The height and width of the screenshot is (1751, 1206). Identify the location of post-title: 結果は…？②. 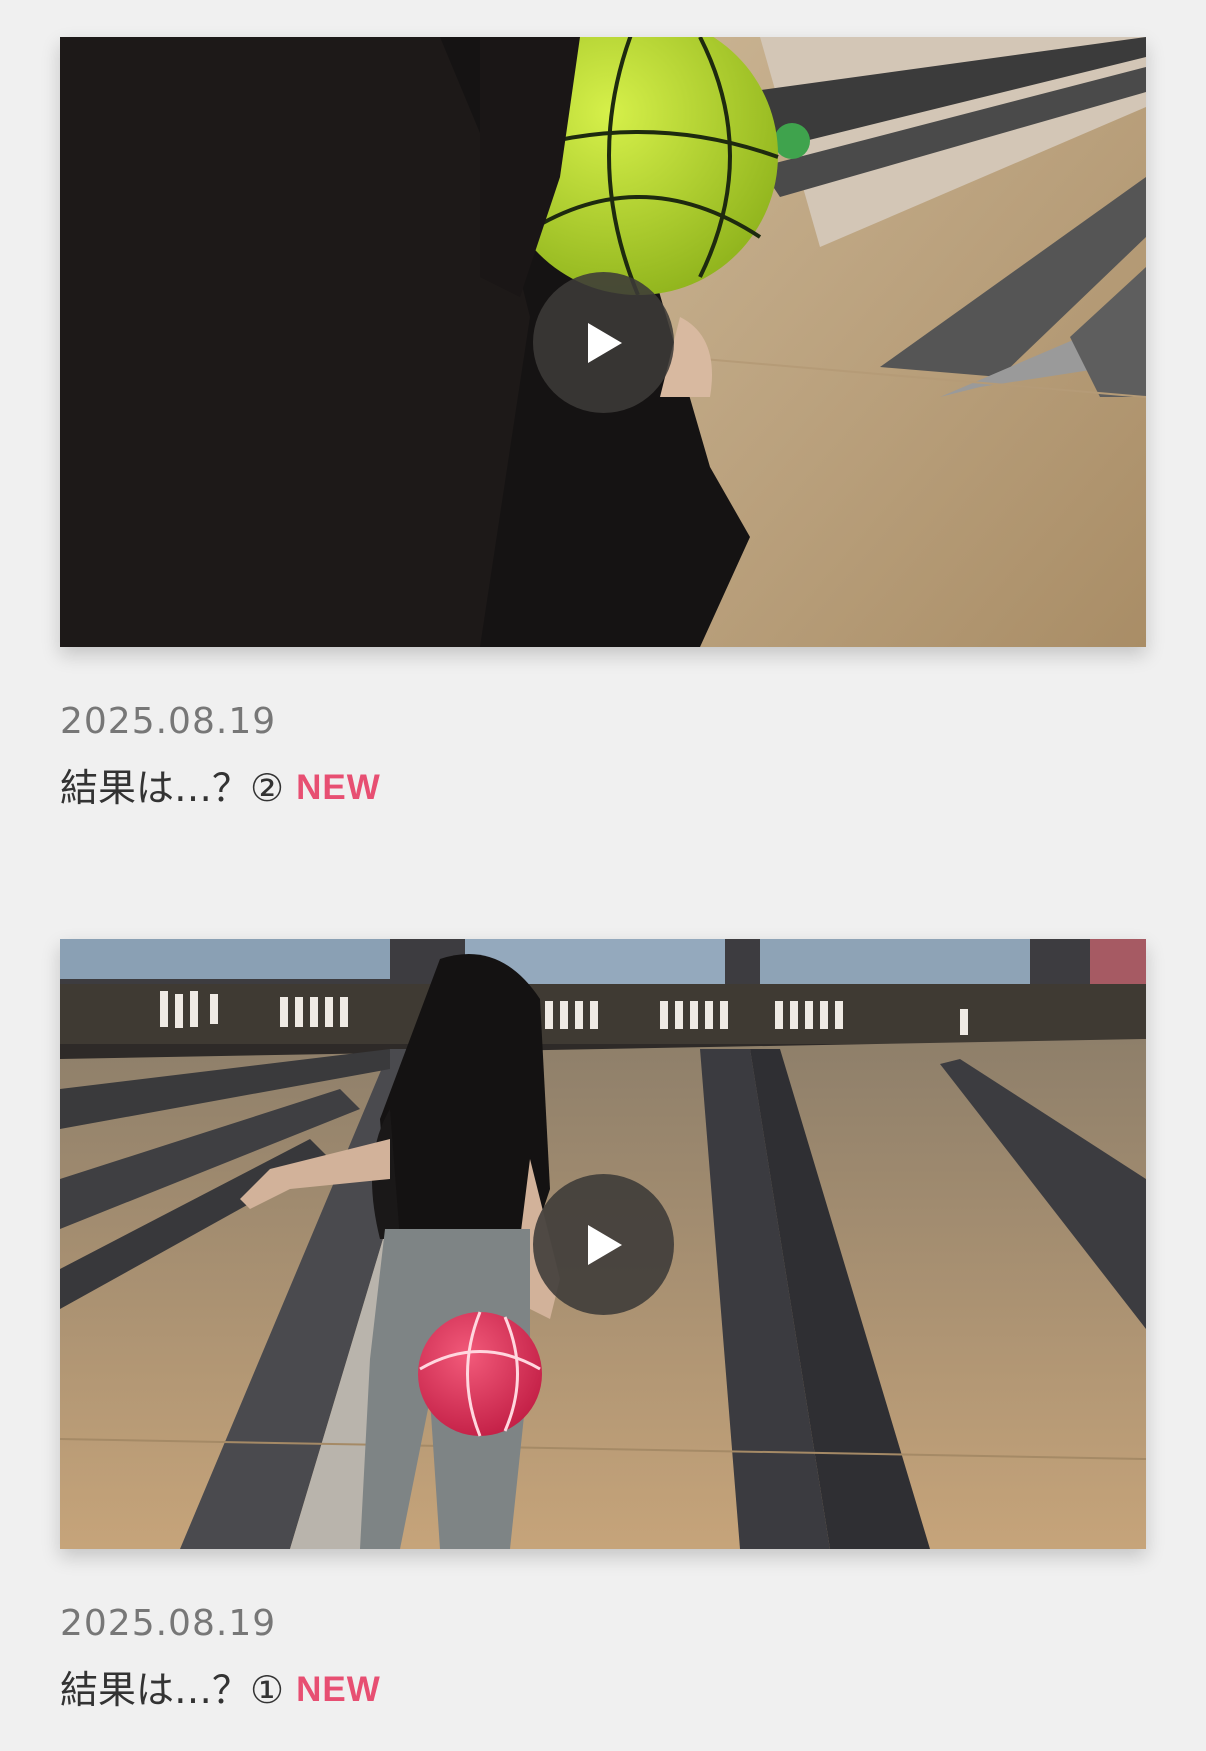
(172, 788).